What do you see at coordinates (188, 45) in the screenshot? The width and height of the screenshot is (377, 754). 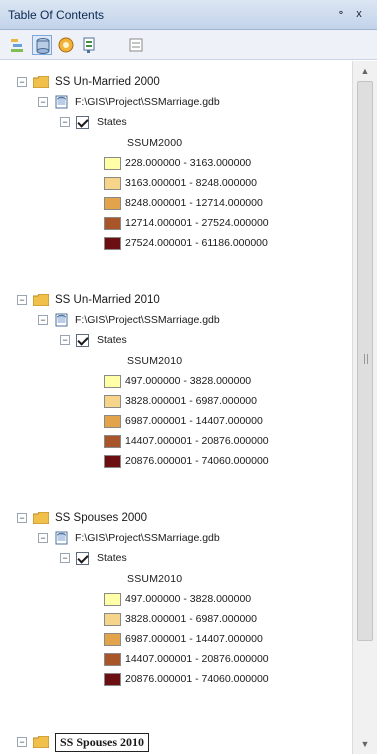 I see `toc-toolbar` at bounding box center [188, 45].